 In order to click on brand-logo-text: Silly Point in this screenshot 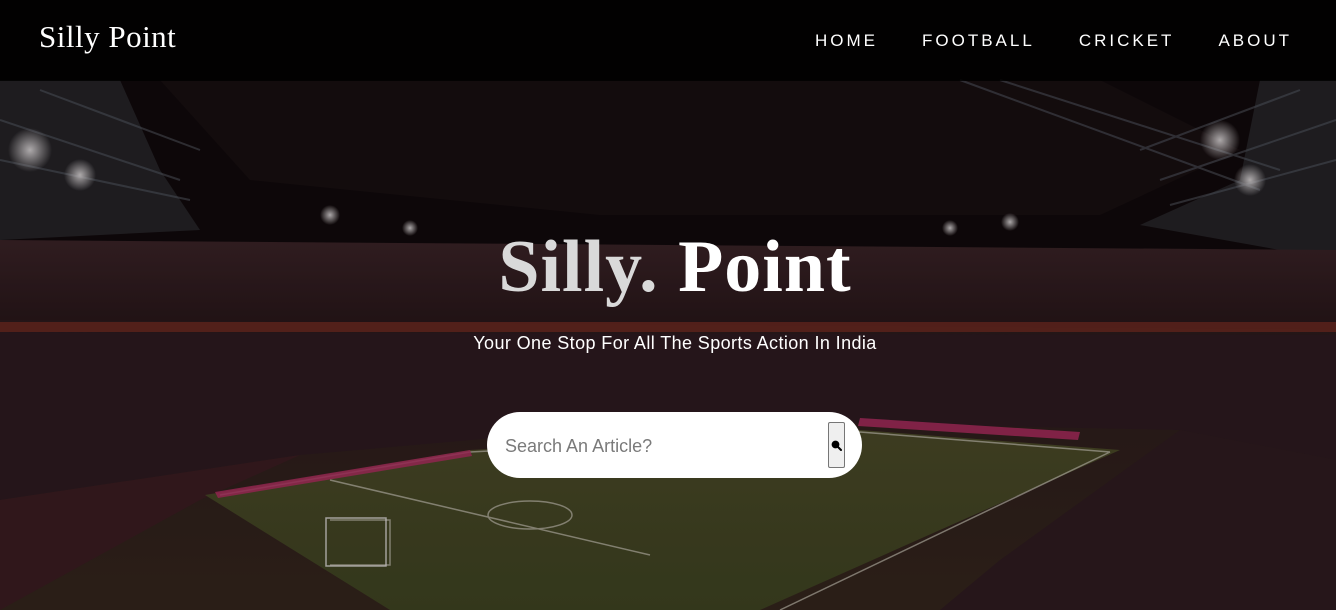, I will do `click(107, 37)`.